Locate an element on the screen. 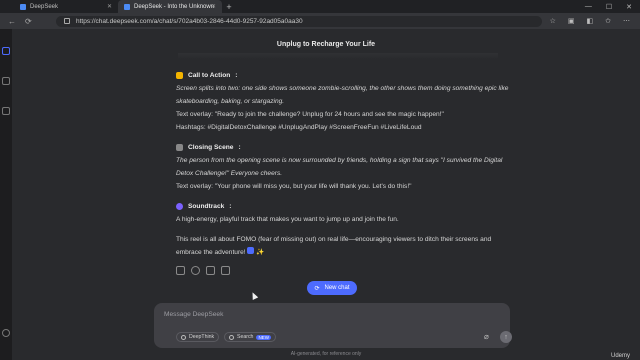  atom-icon is located at coordinates (183, 337).